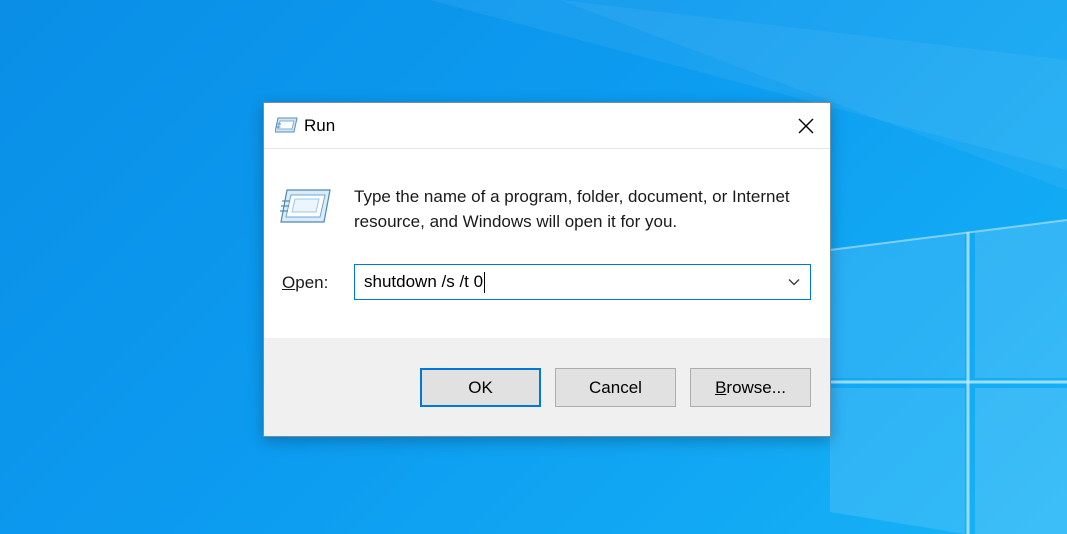 Image resolution: width=1067 pixels, height=534 pixels. I want to click on dialog-title: Run, so click(320, 125).